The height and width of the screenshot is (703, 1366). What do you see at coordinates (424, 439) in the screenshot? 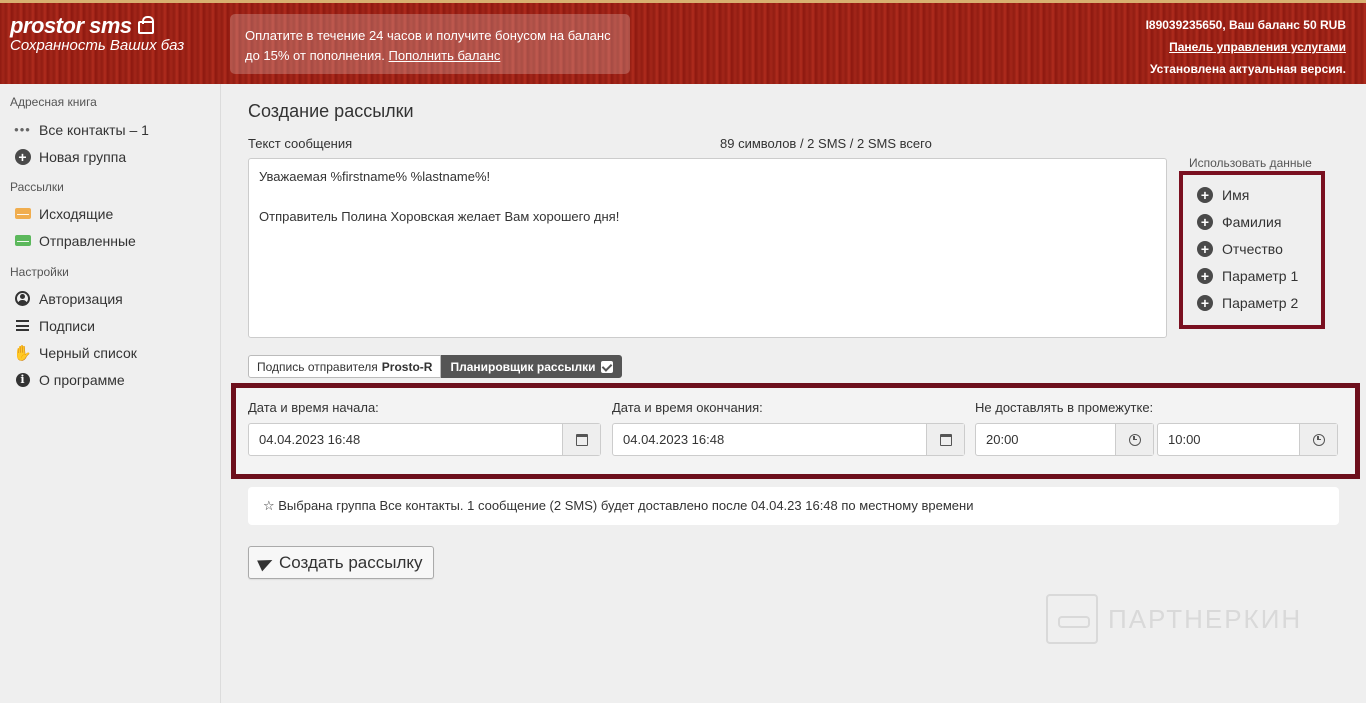
I see `start-datetime-input: 04.04.2023 16:48` at bounding box center [424, 439].